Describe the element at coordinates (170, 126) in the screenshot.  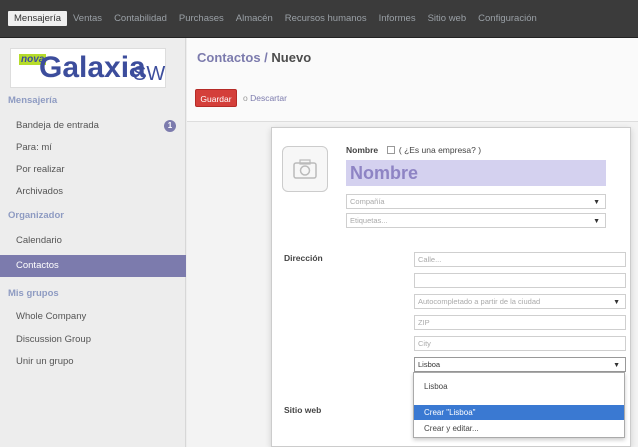
I see `inbox-count-badge: 1` at that location.